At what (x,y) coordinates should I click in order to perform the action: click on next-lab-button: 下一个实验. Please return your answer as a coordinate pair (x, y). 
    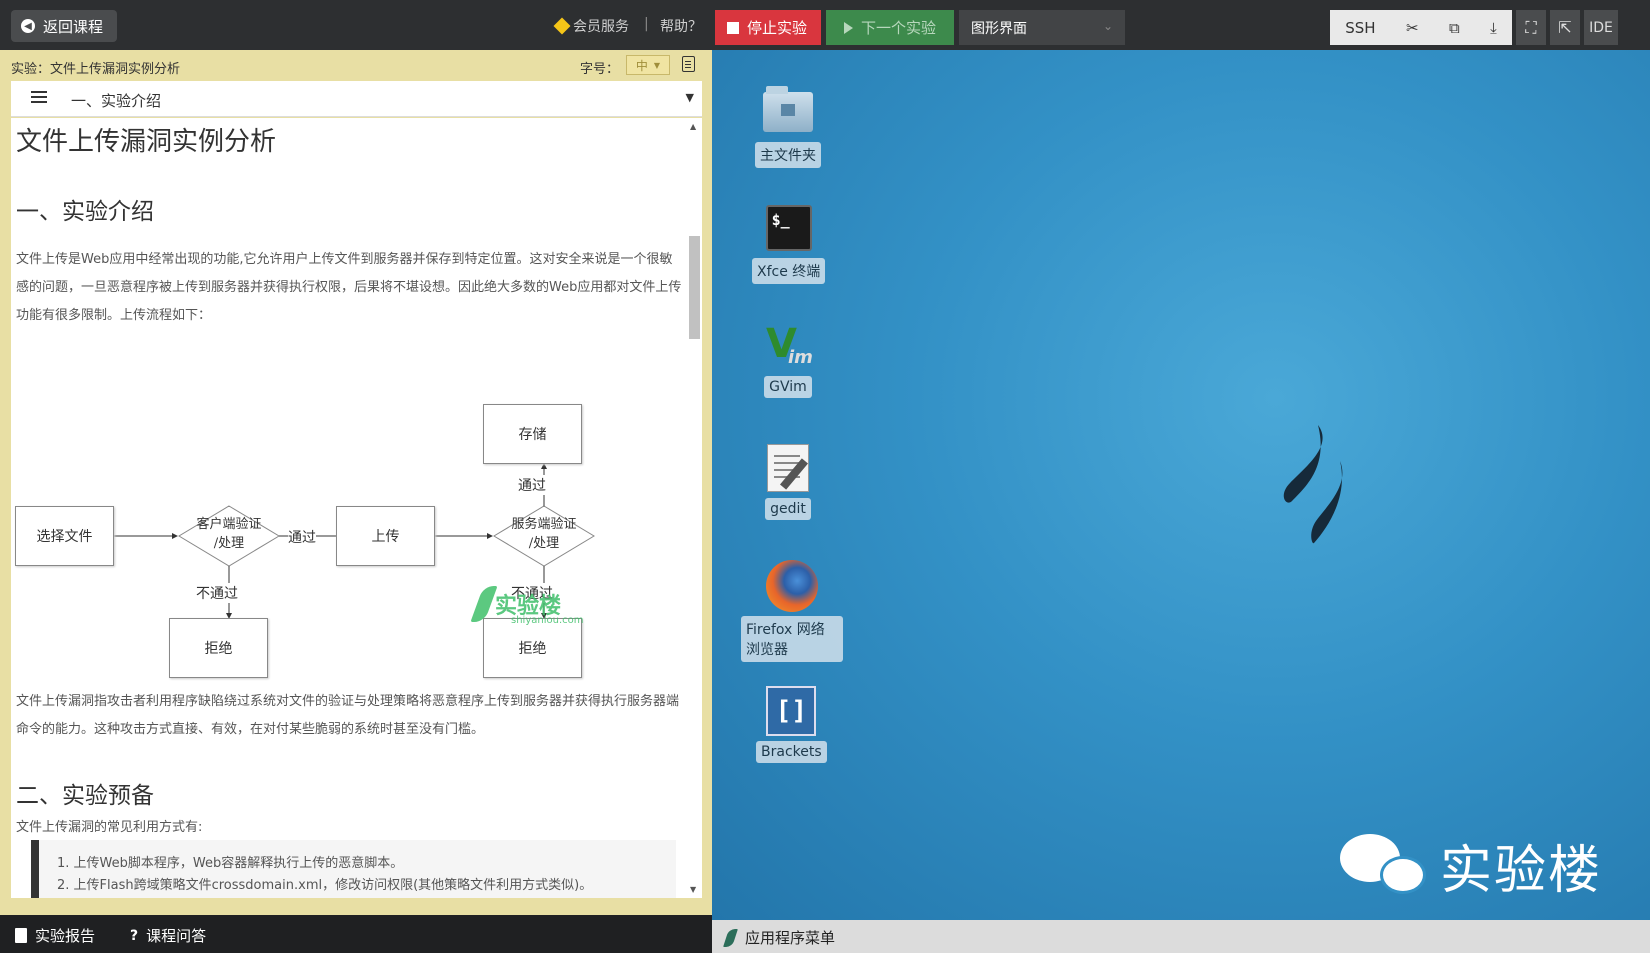
    Looking at the image, I should click on (890, 27).